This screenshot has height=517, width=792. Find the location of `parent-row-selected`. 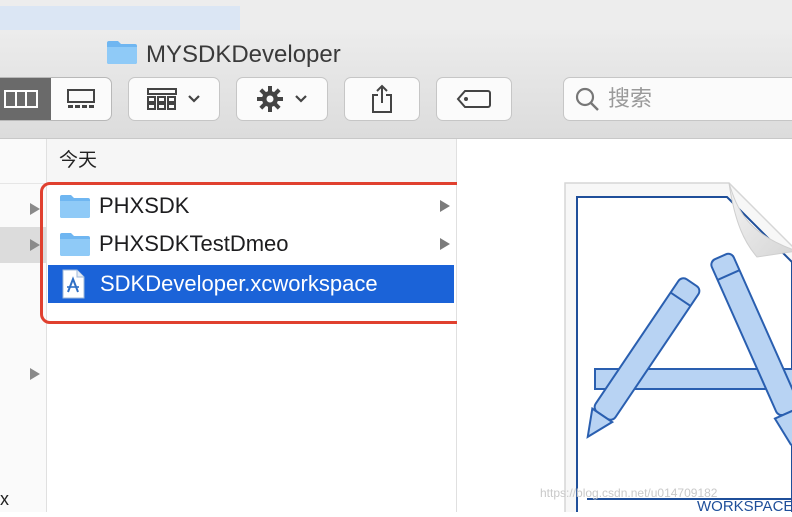

parent-row-selected is located at coordinates (23, 245).